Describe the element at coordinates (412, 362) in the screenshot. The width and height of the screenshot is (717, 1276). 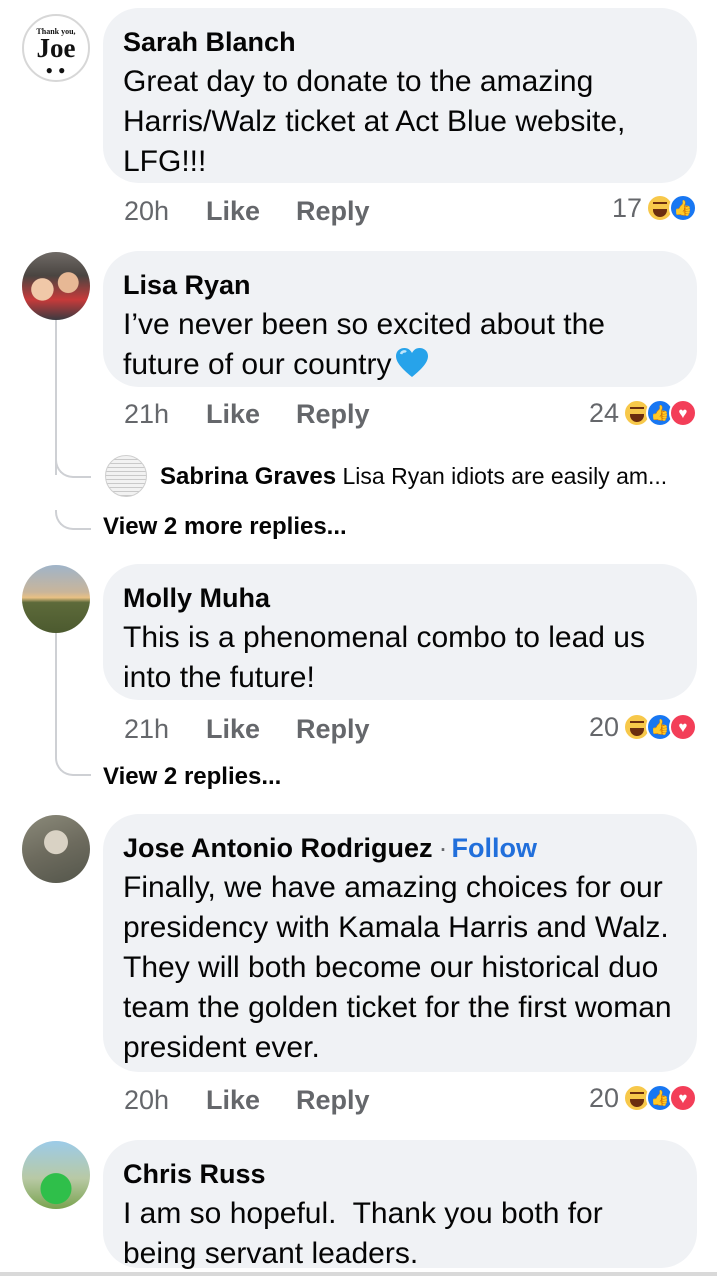
I see `blue-heart-icon` at that location.